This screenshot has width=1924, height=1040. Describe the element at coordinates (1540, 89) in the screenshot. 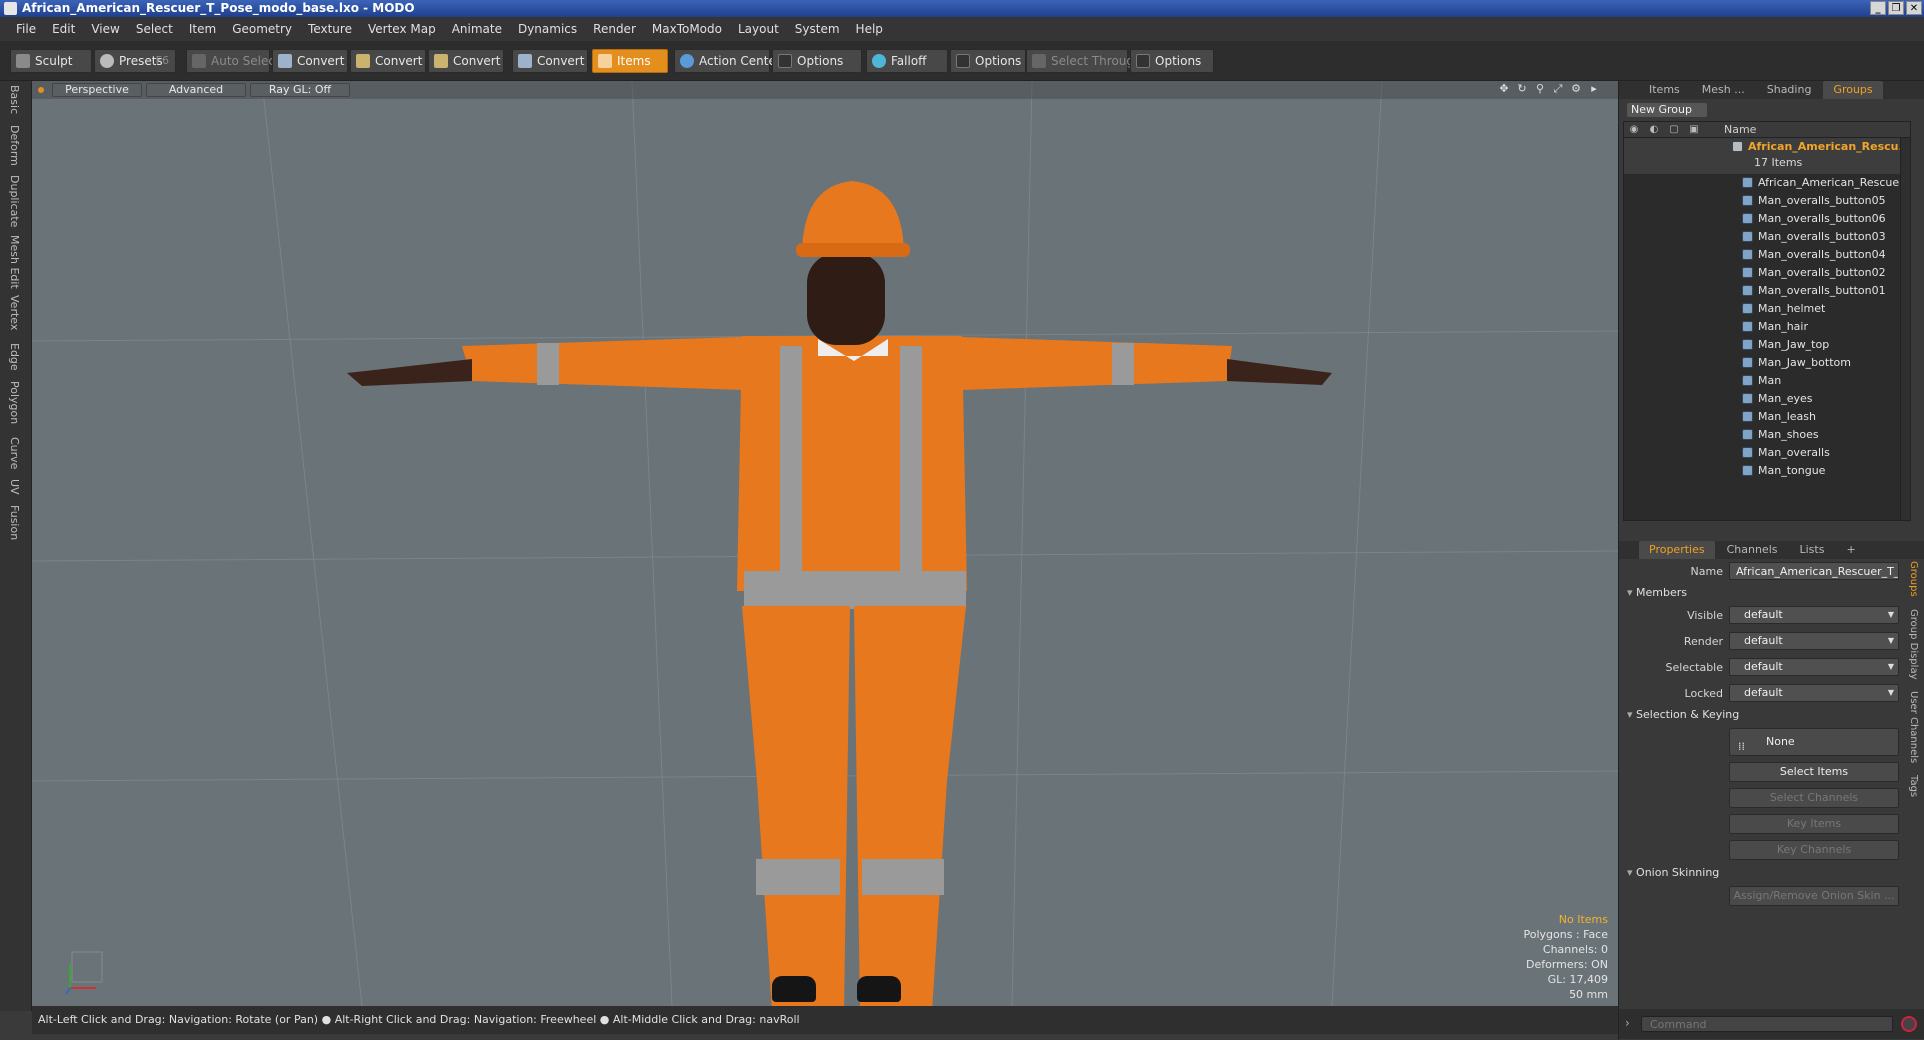

I see `zoom-view-icon: ⚲` at that location.